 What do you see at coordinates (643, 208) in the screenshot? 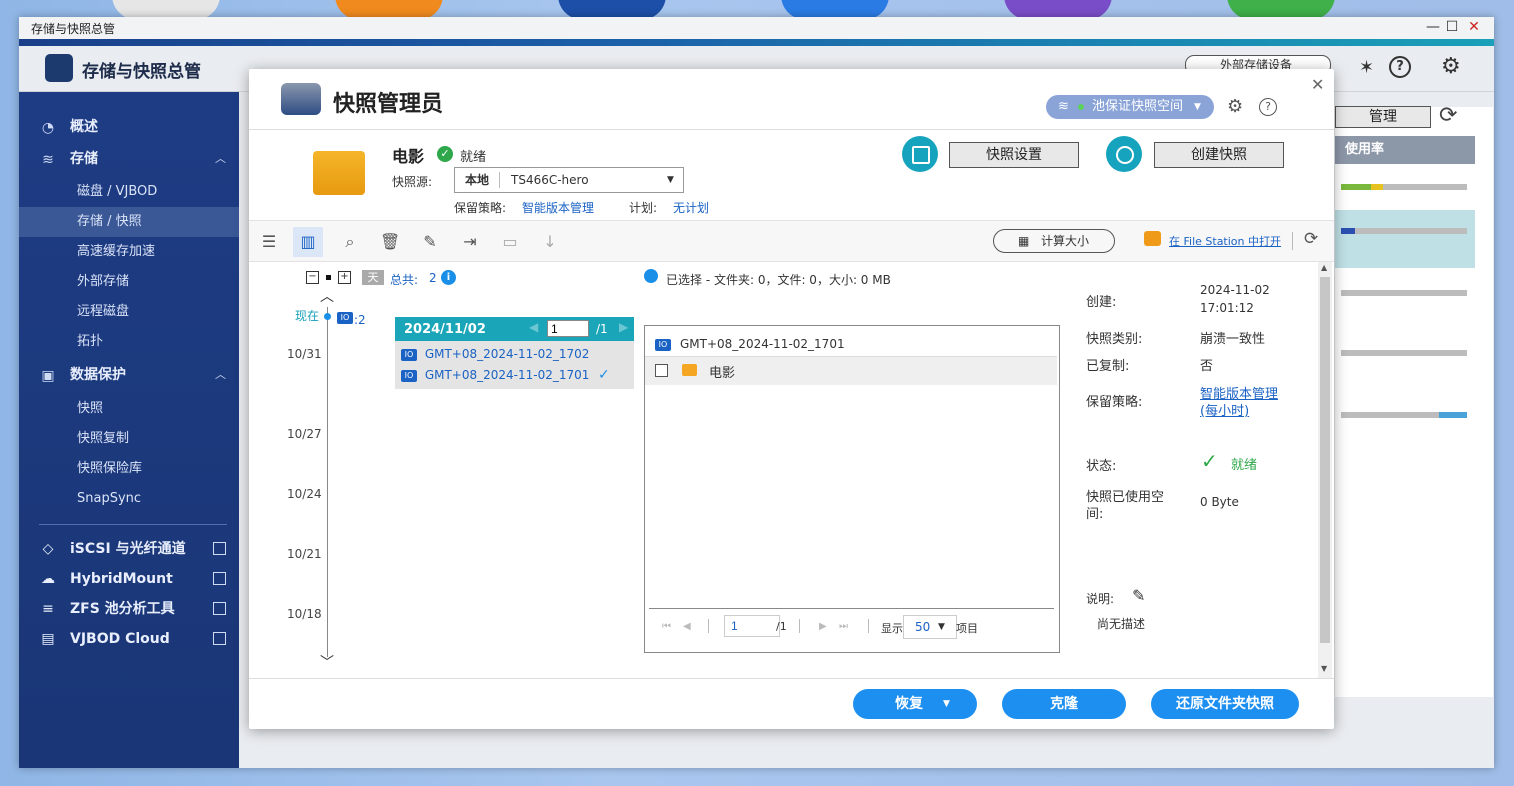
I see `schedule-label: 计划:` at bounding box center [643, 208].